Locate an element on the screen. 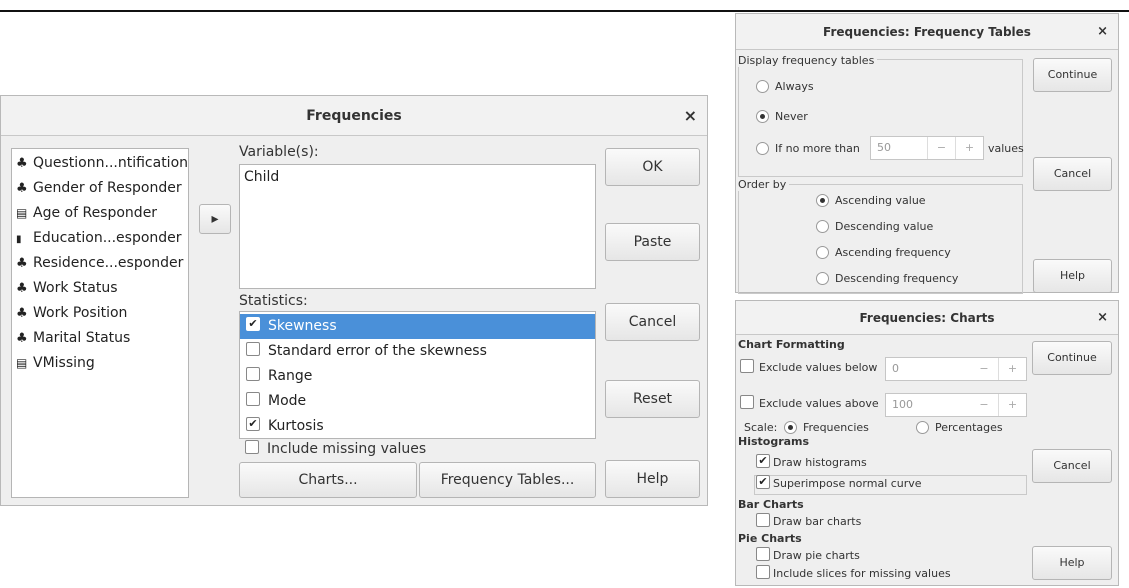 This screenshot has width=1129, height=588. reset-button: Reset is located at coordinates (652, 399).